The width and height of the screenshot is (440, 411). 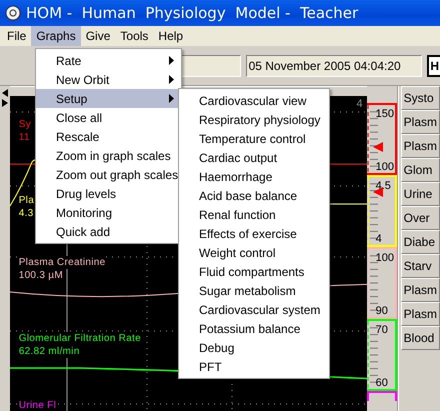 What do you see at coordinates (108, 98) in the screenshot?
I see `menu-item: Setup` at bounding box center [108, 98].